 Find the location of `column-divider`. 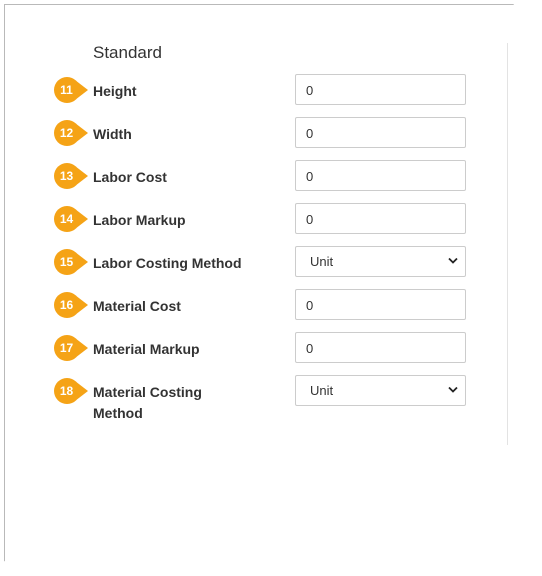

column-divider is located at coordinates (507, 244).